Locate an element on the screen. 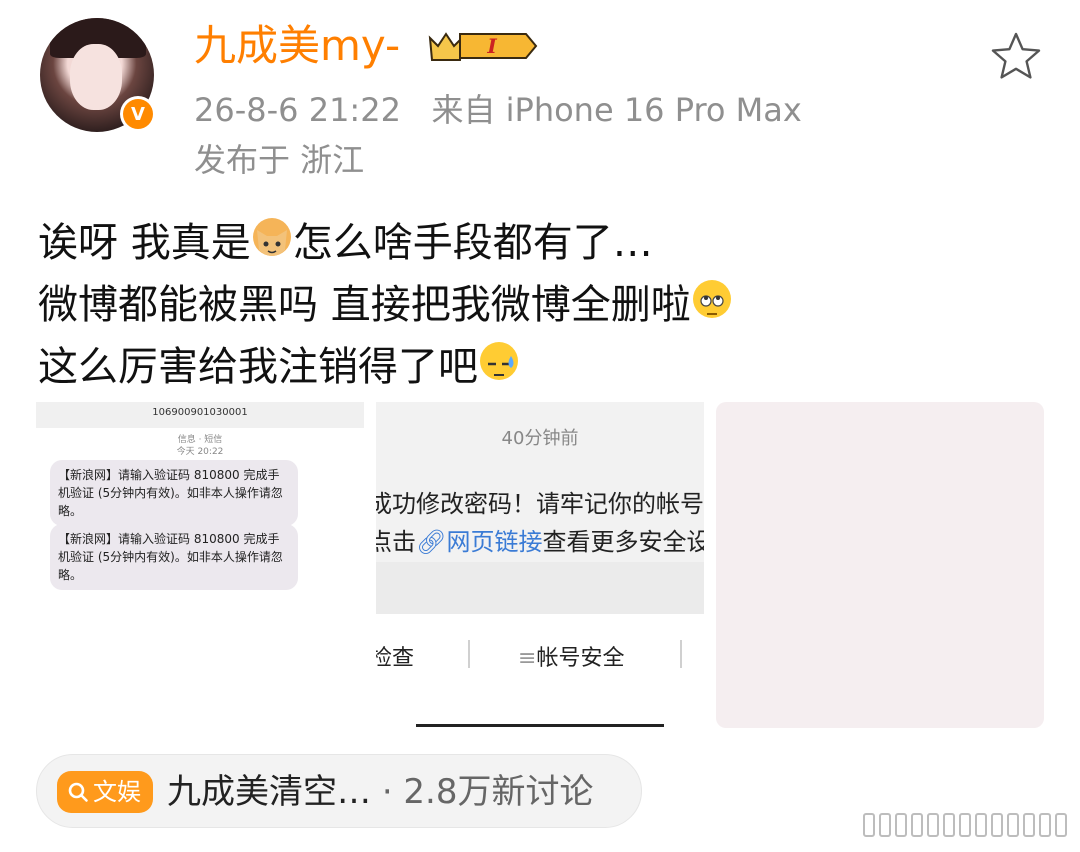 The height and width of the screenshot is (852, 1080). post-meta: 26-8-6 21:22 来自 iPhone 16 Pro Max is located at coordinates (498, 110).